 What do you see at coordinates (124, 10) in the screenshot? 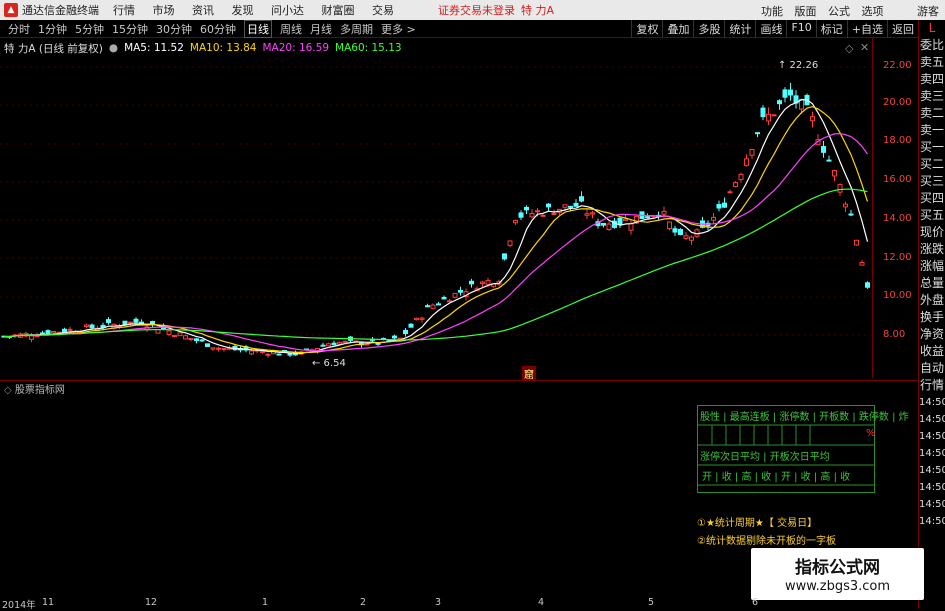
I see `menu-market-quotes: 行情` at bounding box center [124, 10].